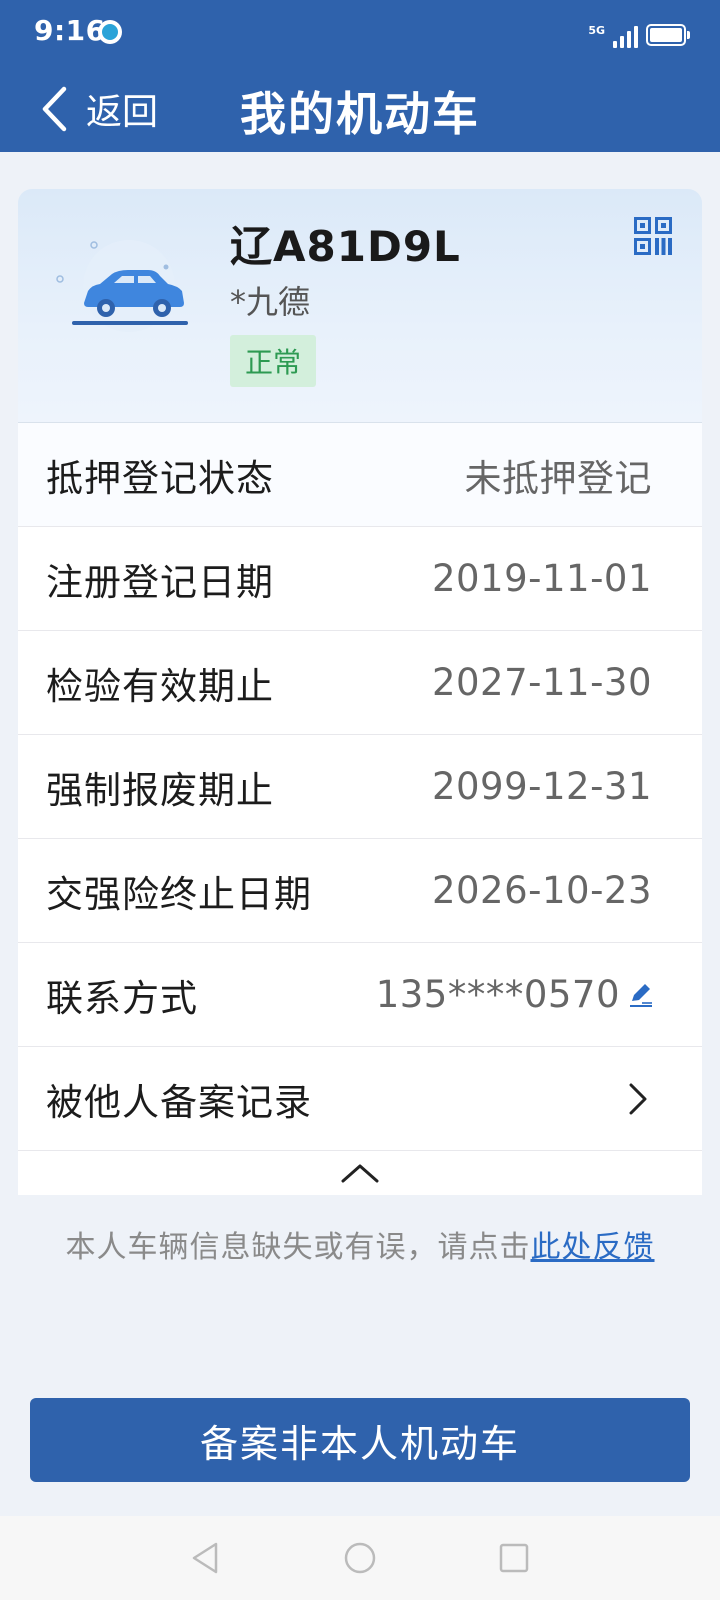 The height and width of the screenshot is (1600, 720). I want to click on feedback-text: 本人车辆信息缺失或有误，请点击, so click(298, 1247).